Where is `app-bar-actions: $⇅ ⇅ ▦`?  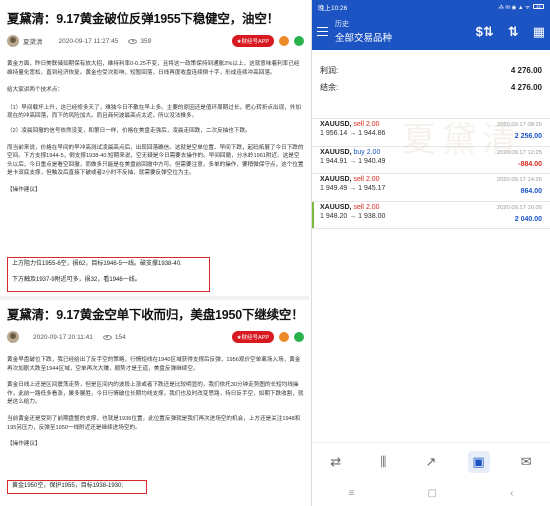 app-bar-actions: $⇅ ⇅ ▦ is located at coordinates (510, 32).